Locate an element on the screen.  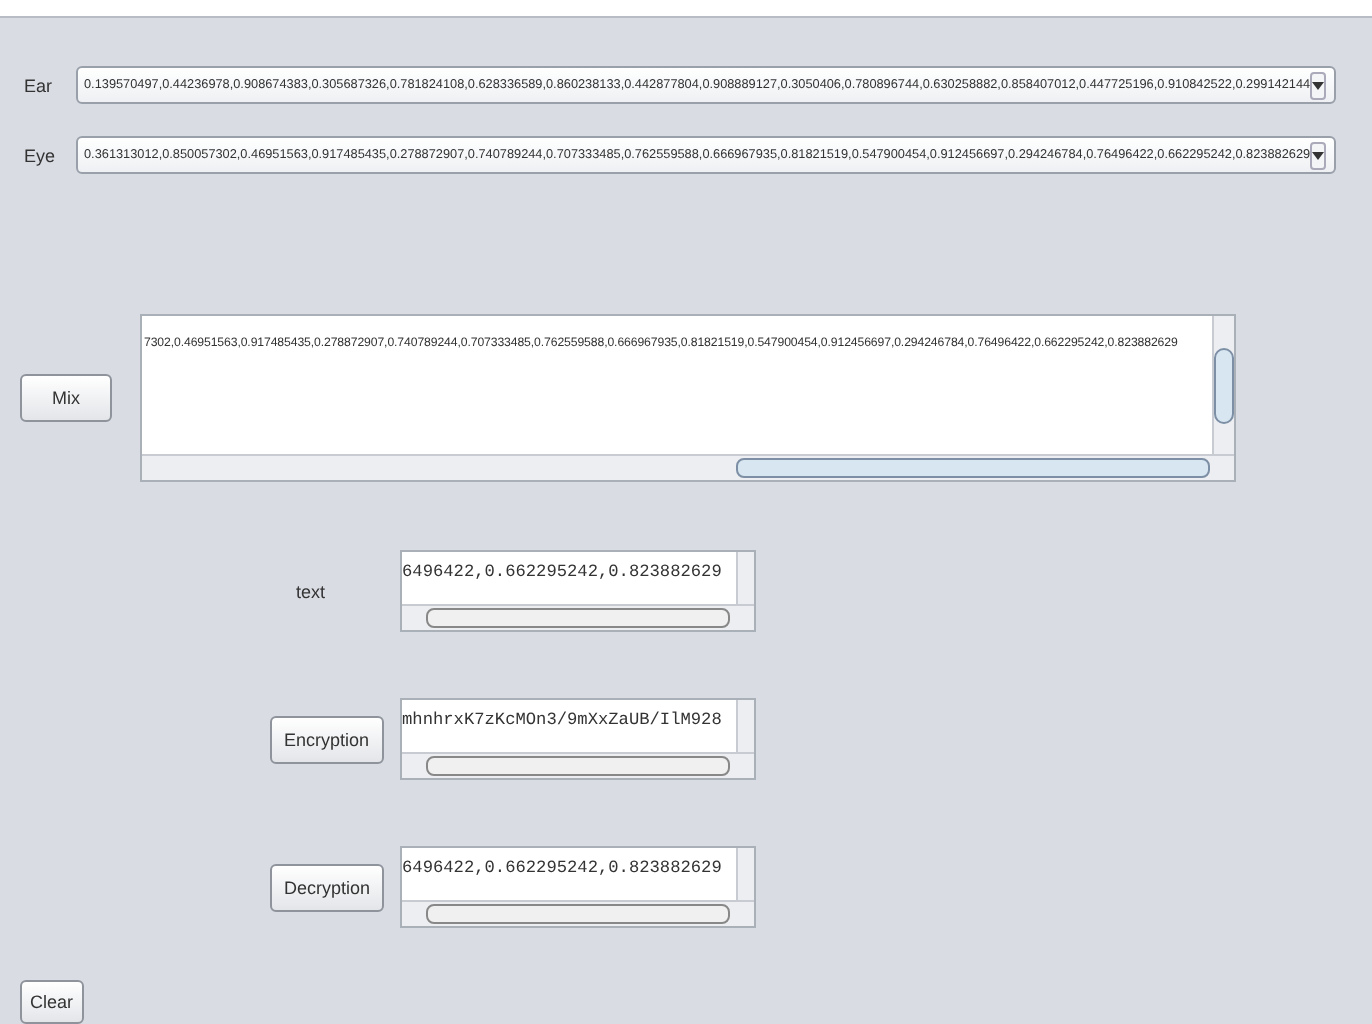
field-label: Eye is located at coordinates (41, 155).